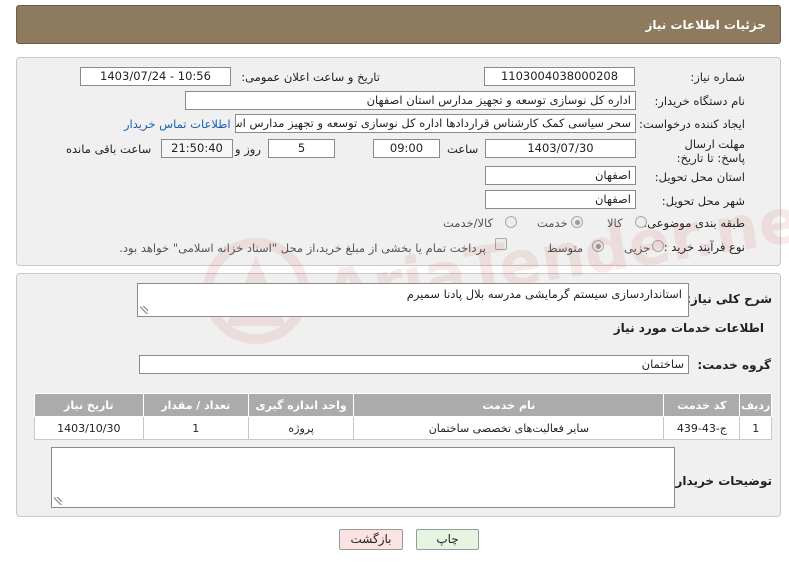 This screenshot has height=566, width=789. What do you see at coordinates (363, 477) in the screenshot?
I see `buyer-notes-textarea` at bounding box center [363, 477].